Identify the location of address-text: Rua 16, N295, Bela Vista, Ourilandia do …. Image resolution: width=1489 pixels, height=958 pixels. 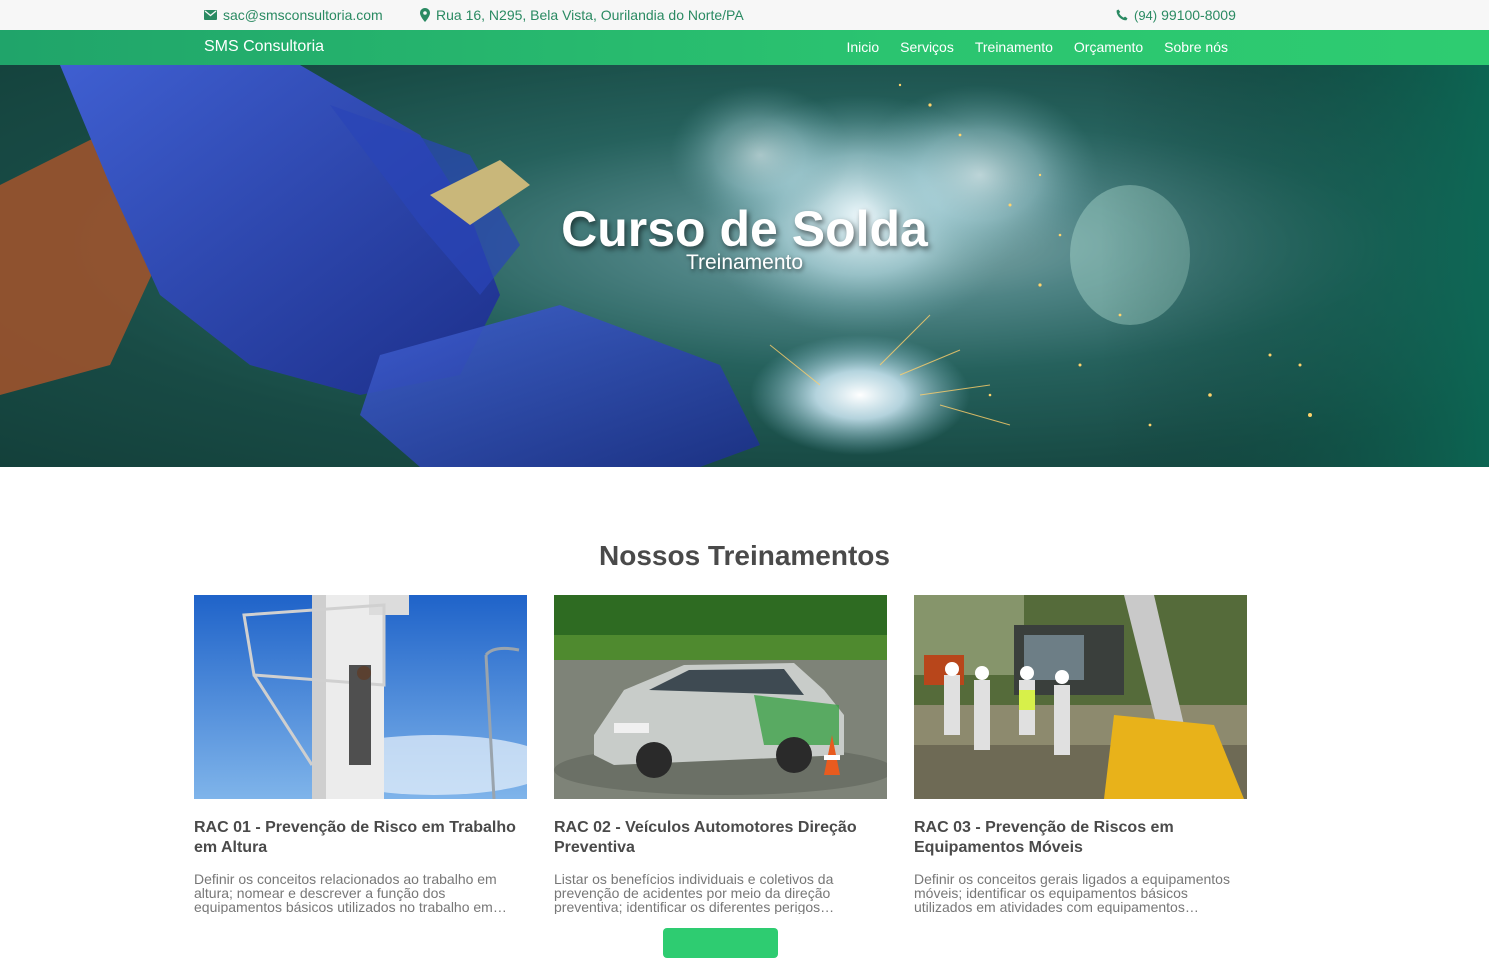
(590, 15).